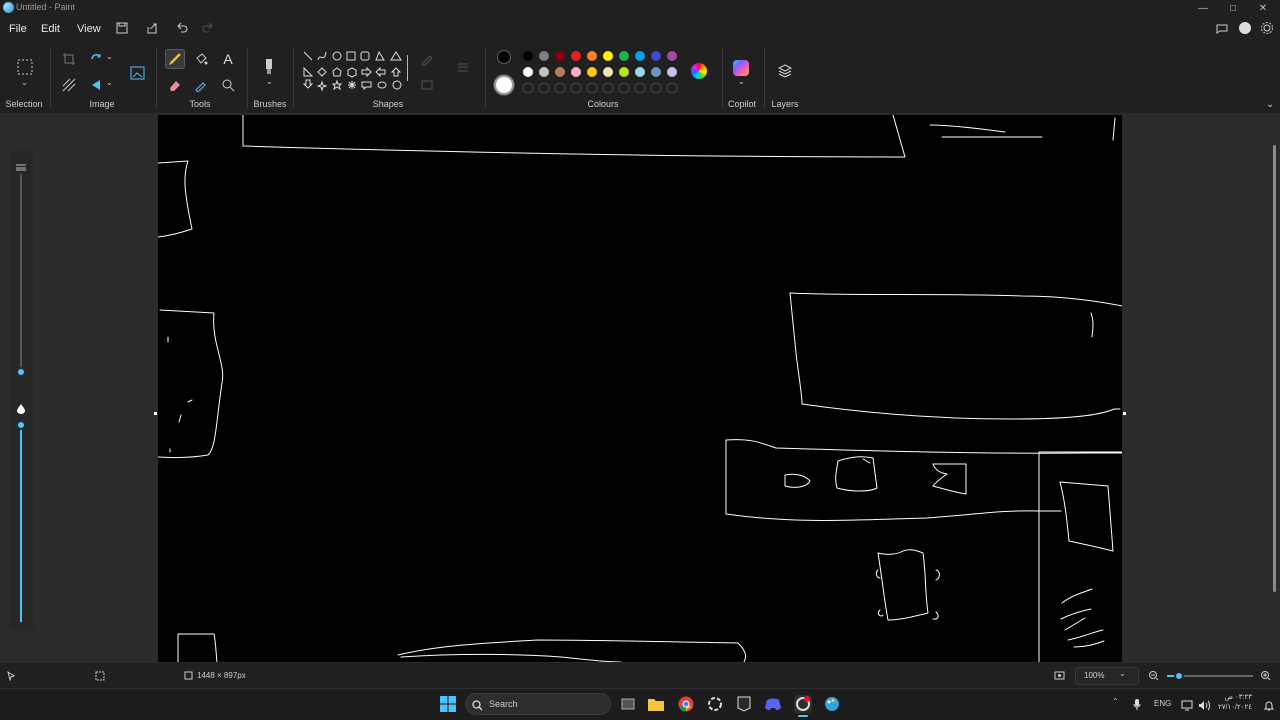  What do you see at coordinates (1162, 703) in the screenshot?
I see `language-indicator: ENG` at bounding box center [1162, 703].